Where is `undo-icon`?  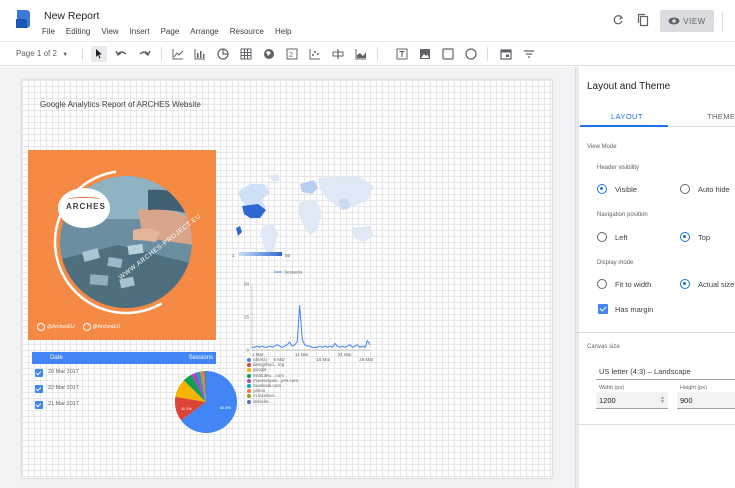
undo-icon is located at coordinates (121, 54).